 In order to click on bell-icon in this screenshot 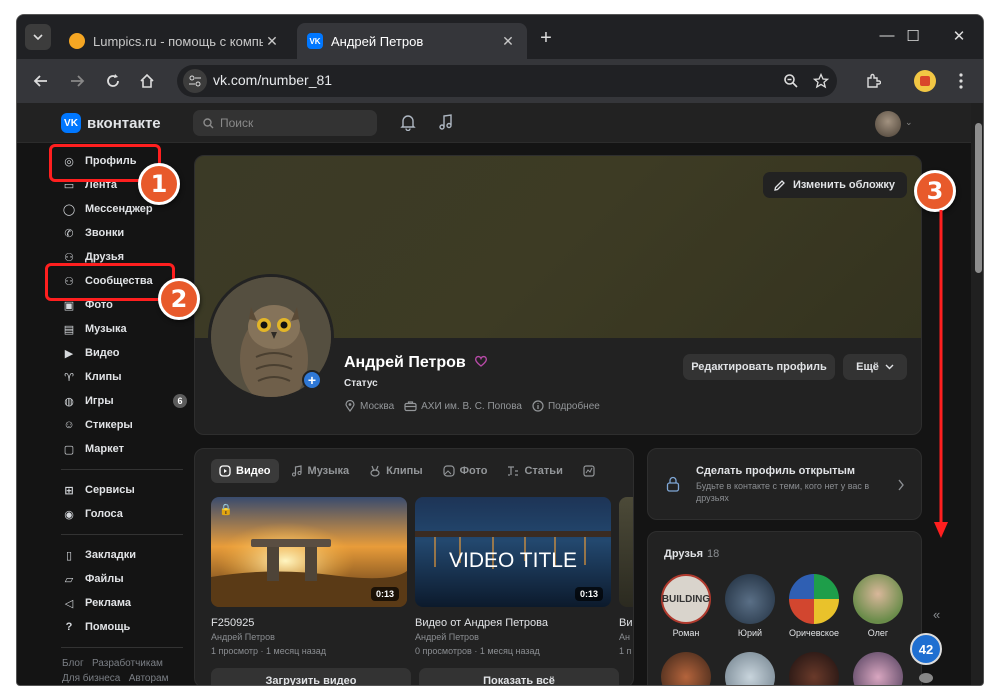, I will do `click(409, 123)`.